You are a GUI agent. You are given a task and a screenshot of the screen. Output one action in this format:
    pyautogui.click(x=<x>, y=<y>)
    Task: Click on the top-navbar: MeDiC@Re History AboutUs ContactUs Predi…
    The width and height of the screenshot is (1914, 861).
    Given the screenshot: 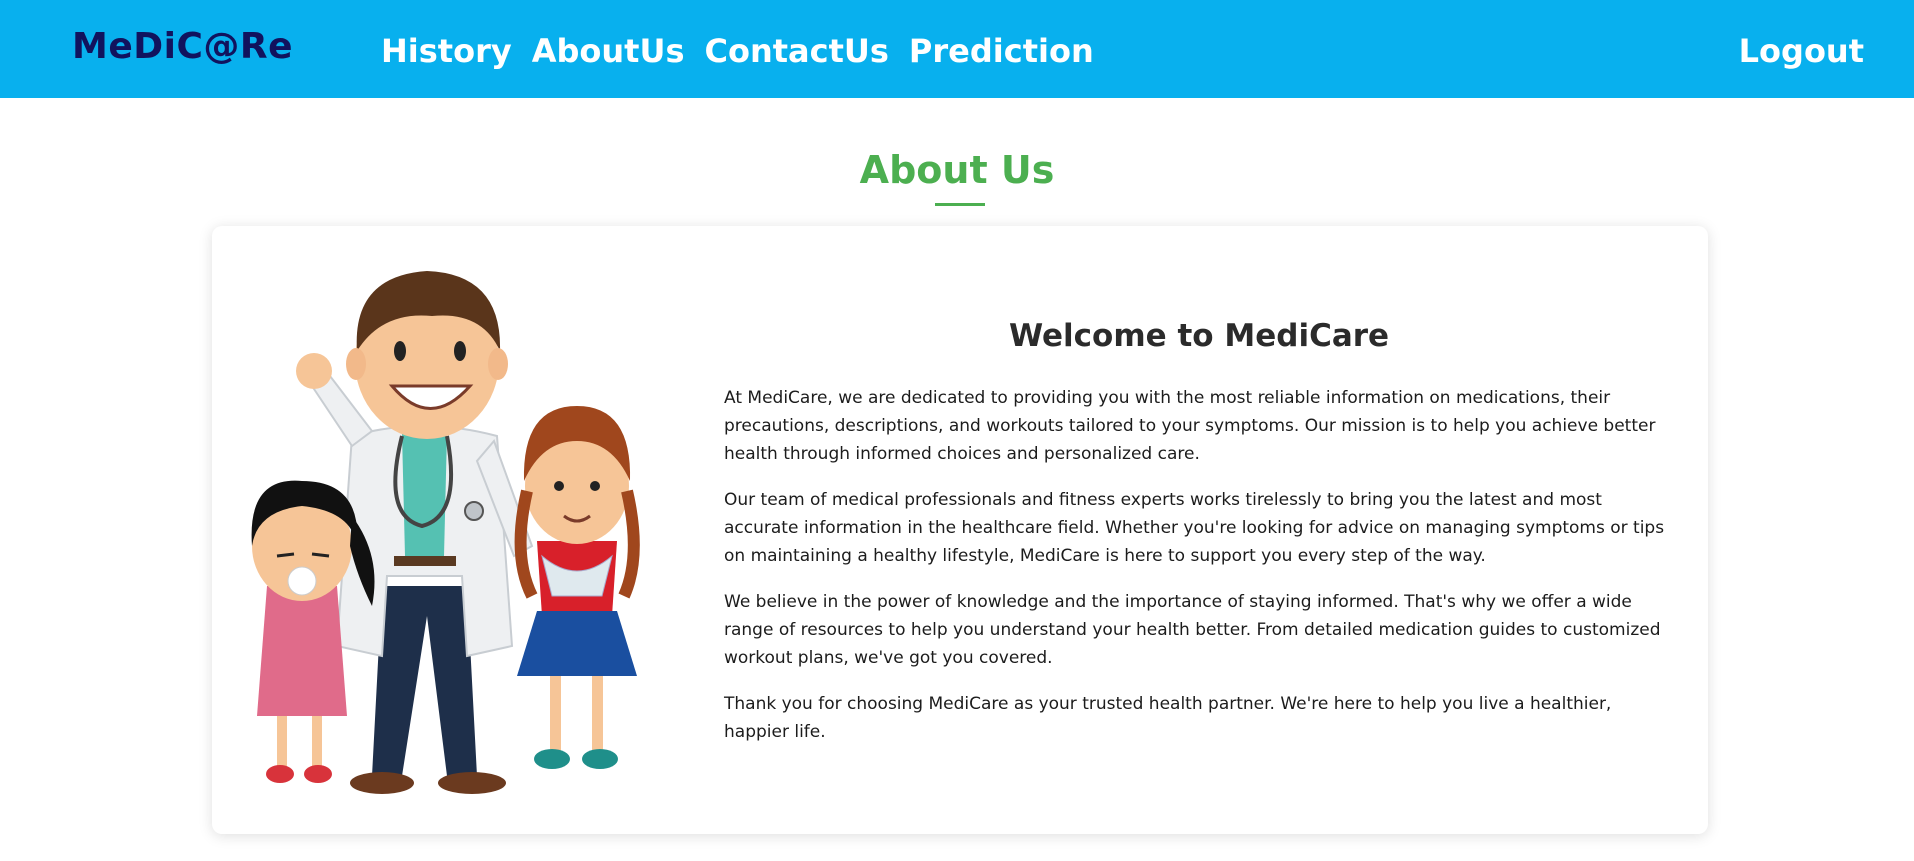 What is the action you would take?
    pyautogui.click(x=957, y=49)
    